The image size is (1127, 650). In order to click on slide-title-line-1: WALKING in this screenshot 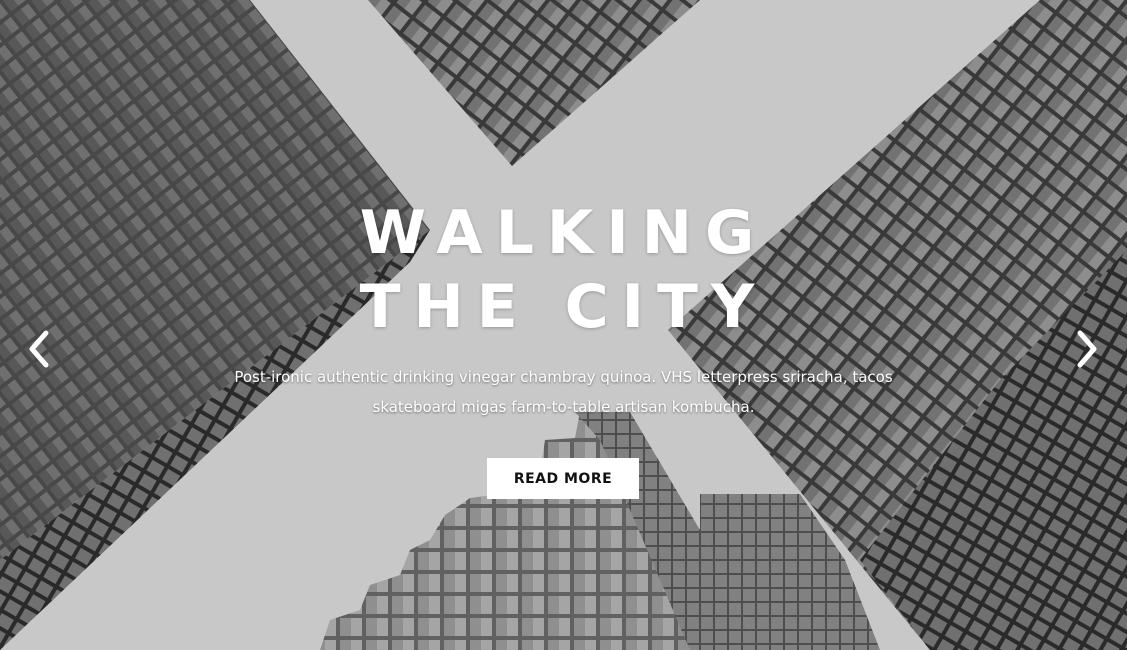, I will do `click(563, 233)`.